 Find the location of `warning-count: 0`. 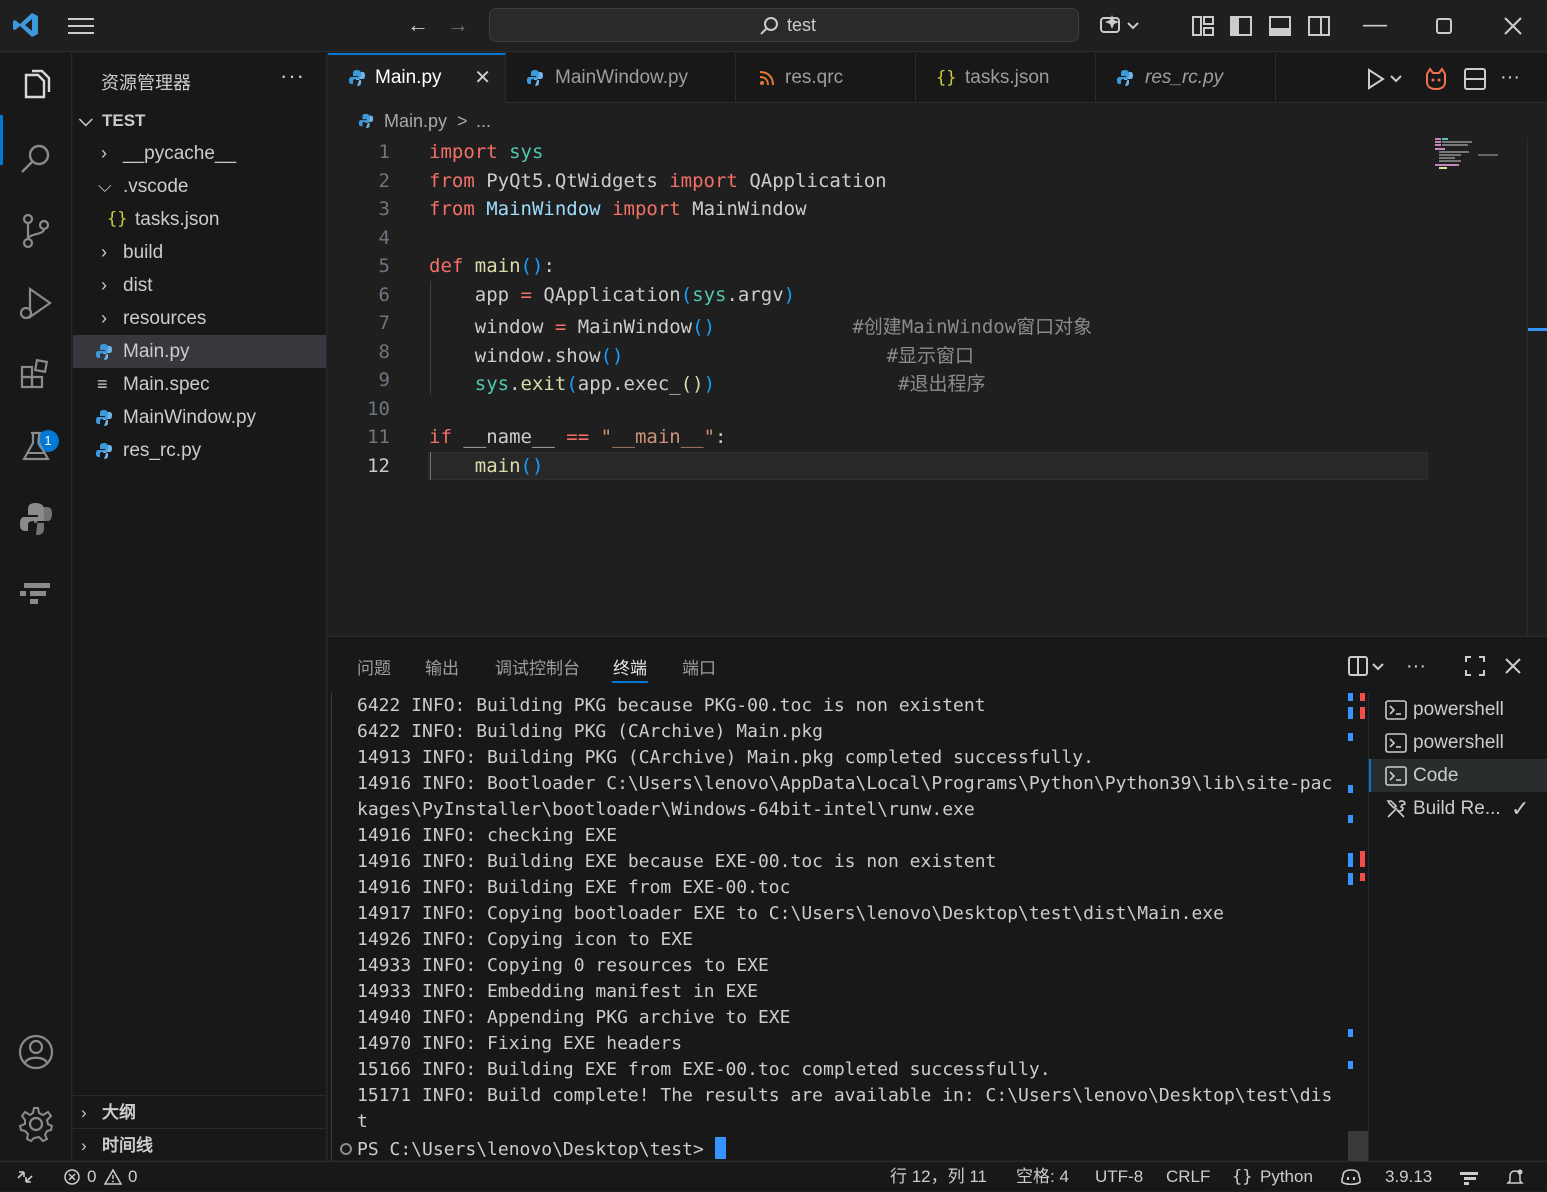

warning-count: 0 is located at coordinates (132, 1177).